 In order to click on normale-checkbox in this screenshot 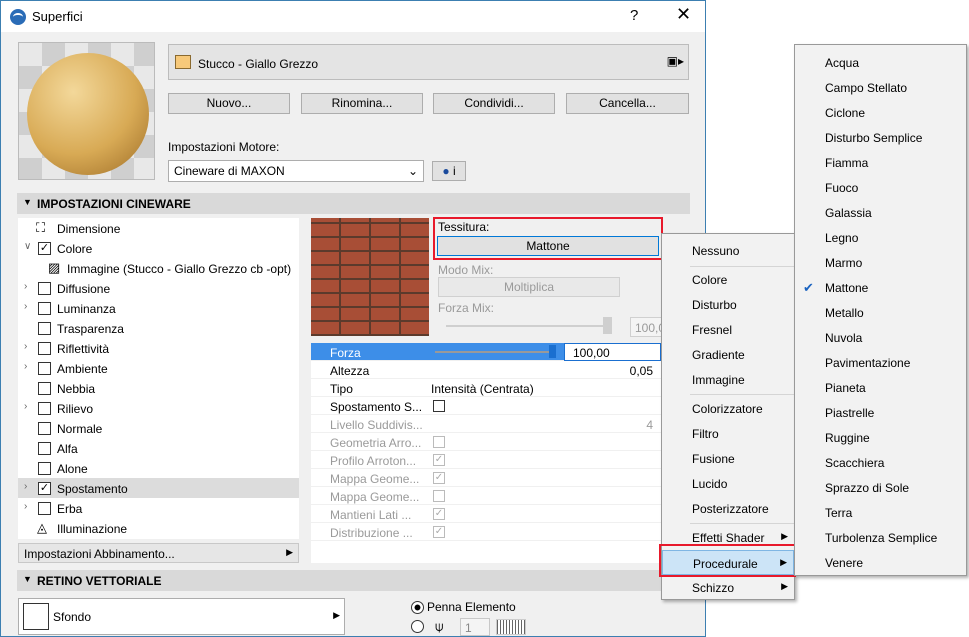, I will do `click(44, 428)`.